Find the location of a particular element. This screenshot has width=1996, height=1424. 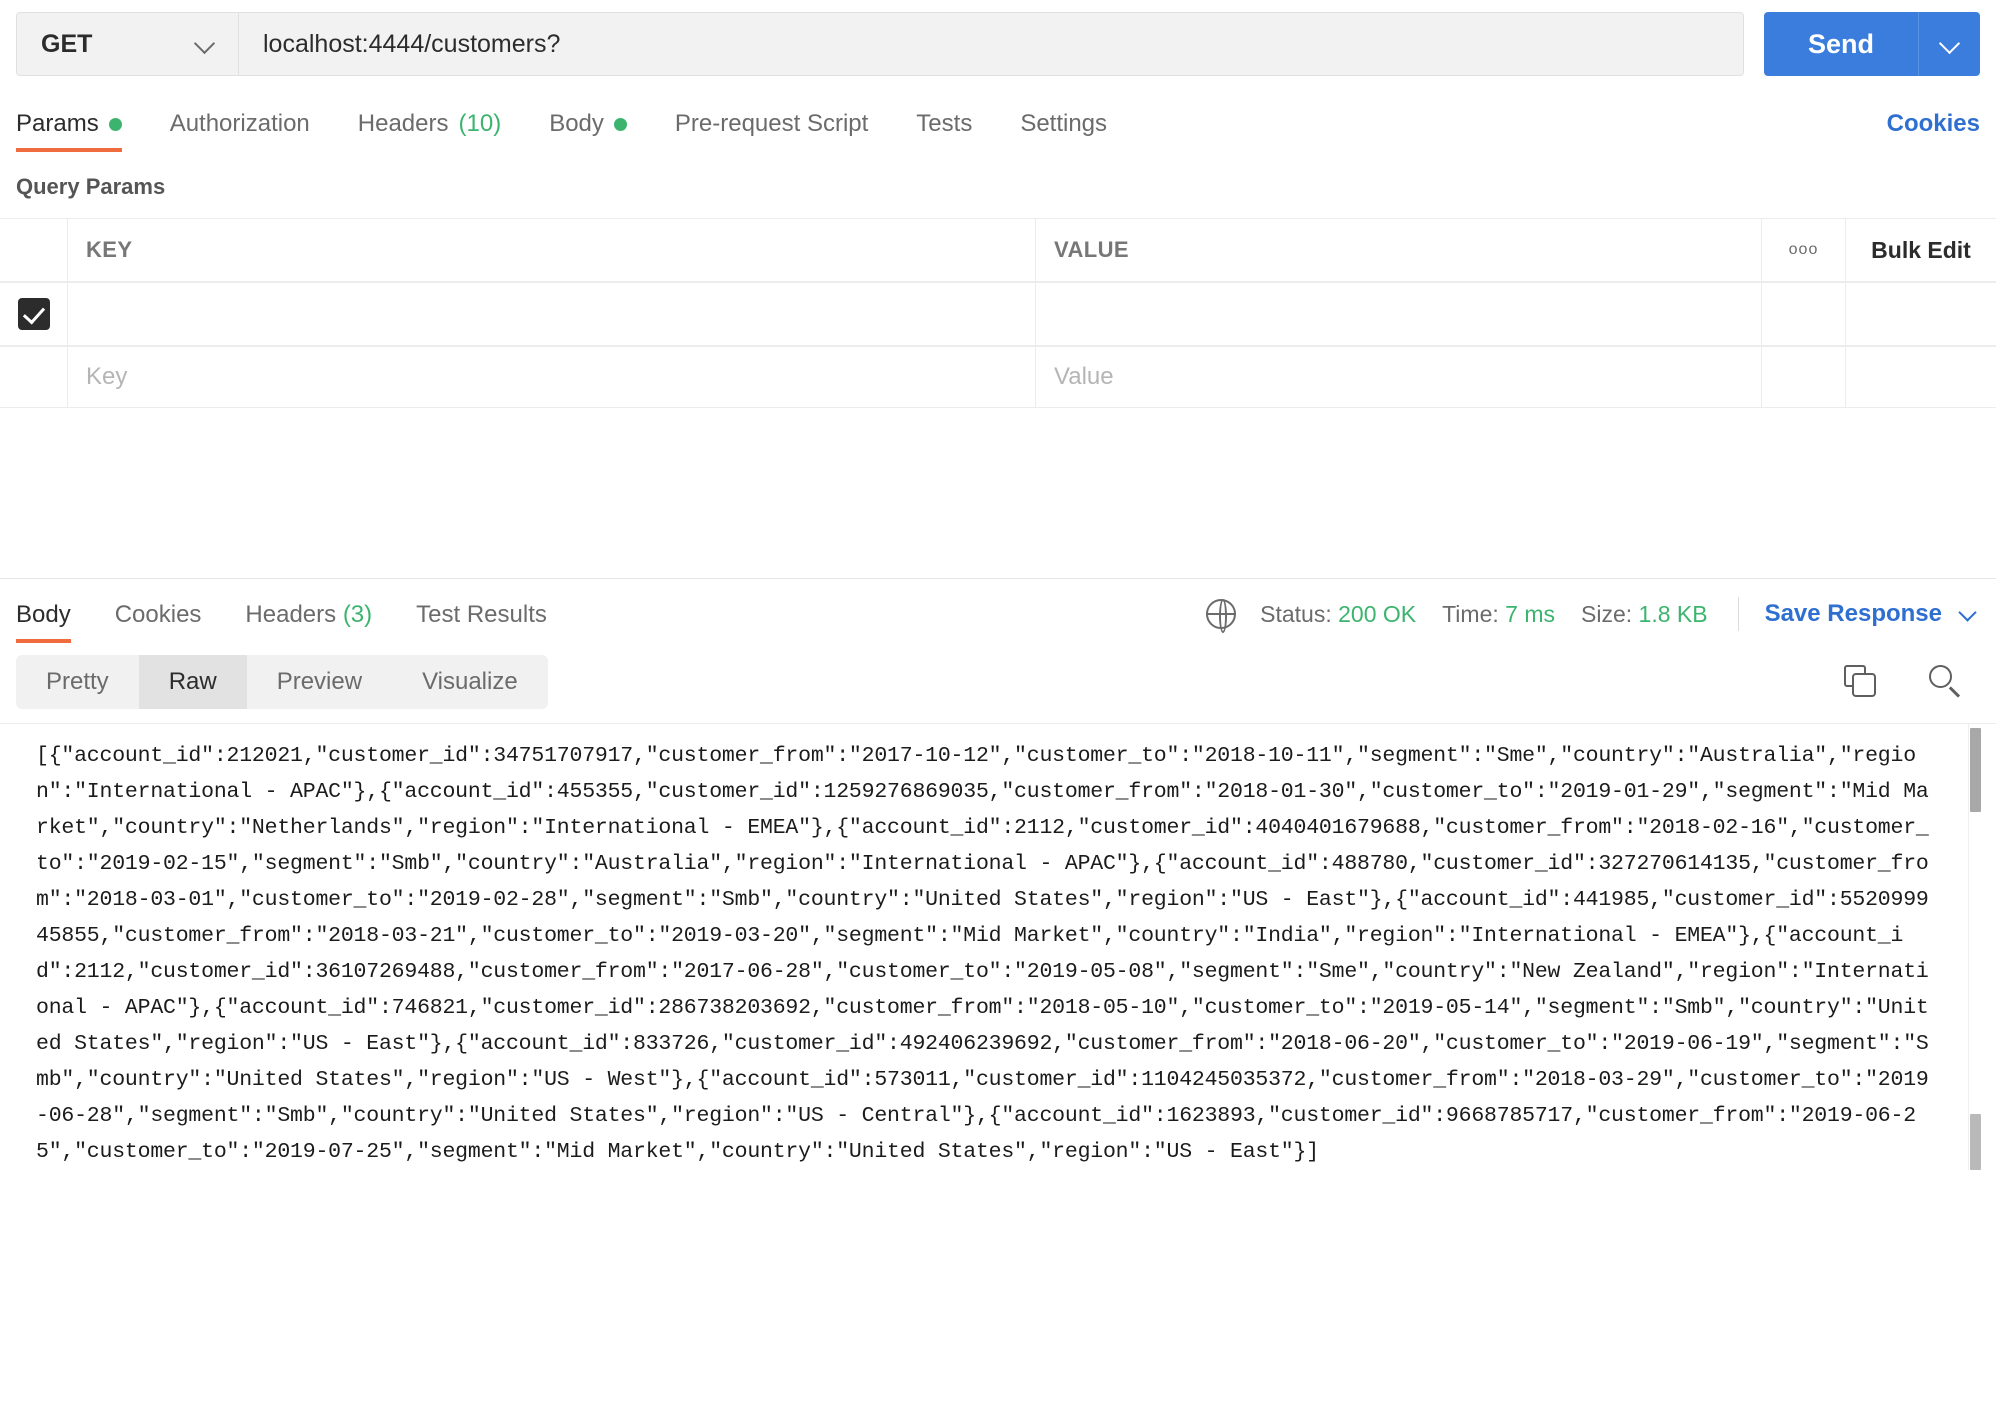

response-body-scrollbar is located at coordinates (1974, 947).